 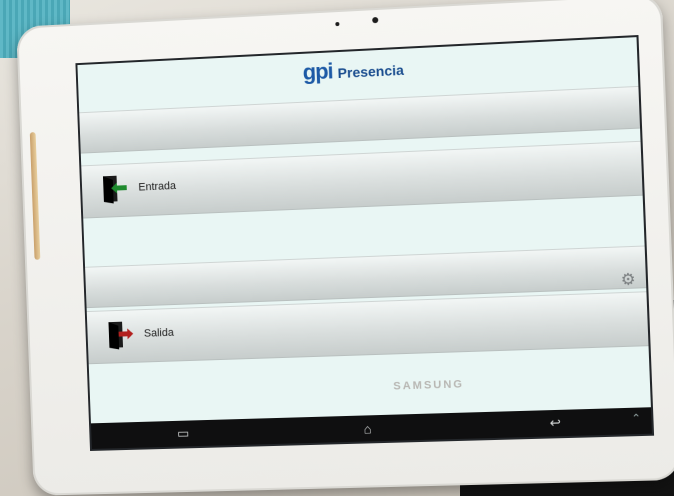 I want to click on header-band, so click(x=360, y=119).